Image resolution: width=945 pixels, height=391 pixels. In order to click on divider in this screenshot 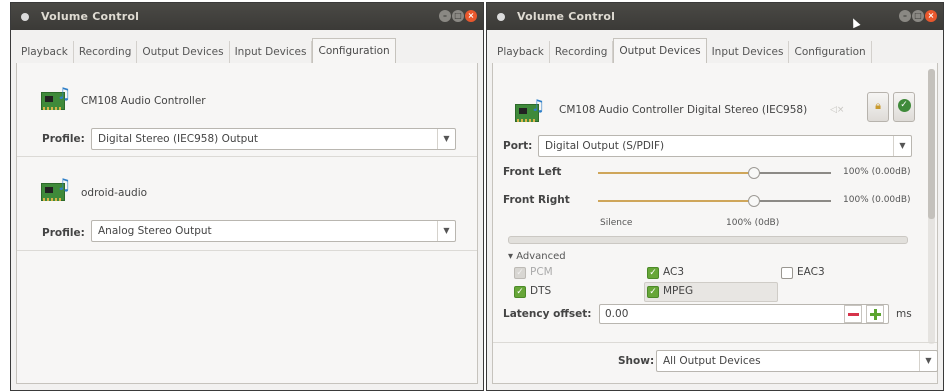, I will do `click(715, 342)`.